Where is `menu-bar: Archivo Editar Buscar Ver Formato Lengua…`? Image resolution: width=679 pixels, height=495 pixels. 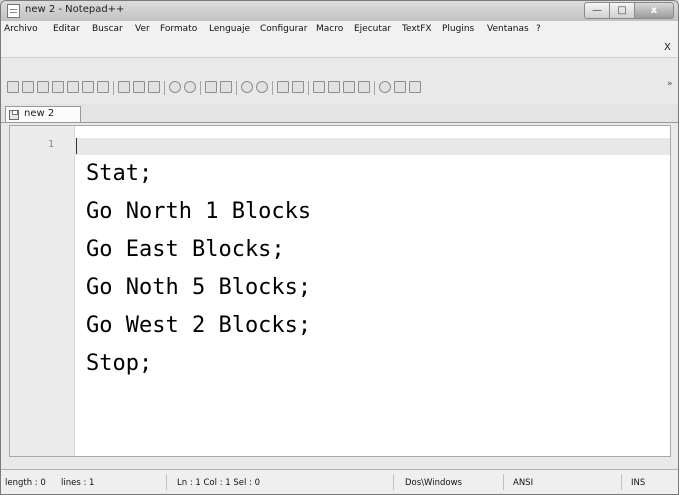 menu-bar: Archivo Editar Buscar Ver Formato Lengua… is located at coordinates (339, 39).